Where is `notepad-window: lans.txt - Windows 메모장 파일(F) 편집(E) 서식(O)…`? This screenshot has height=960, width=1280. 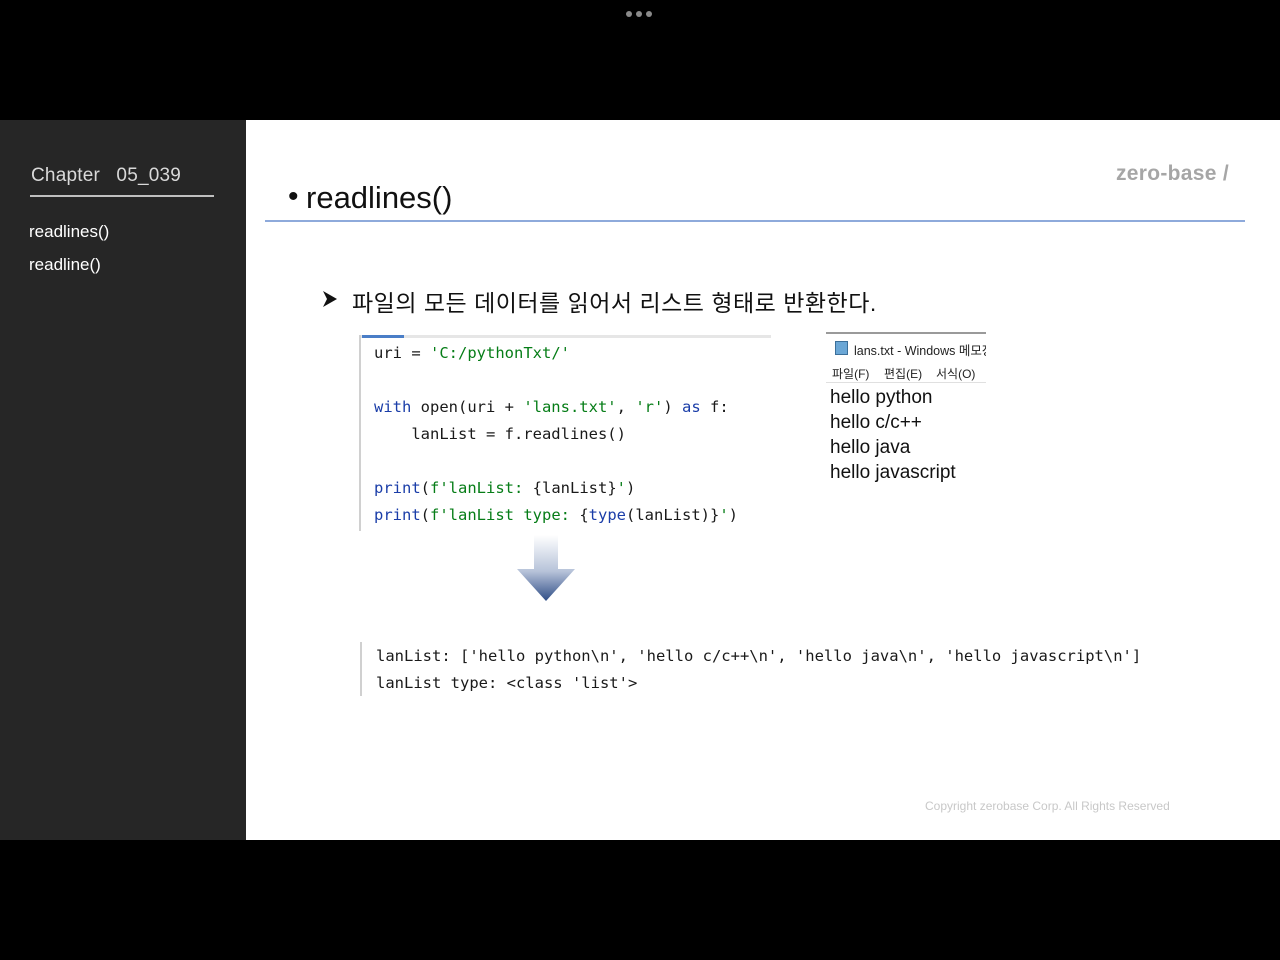
notepad-window: lans.txt - Windows 메모장 파일(F) 편집(E) 서식(O)… is located at coordinates (906, 409).